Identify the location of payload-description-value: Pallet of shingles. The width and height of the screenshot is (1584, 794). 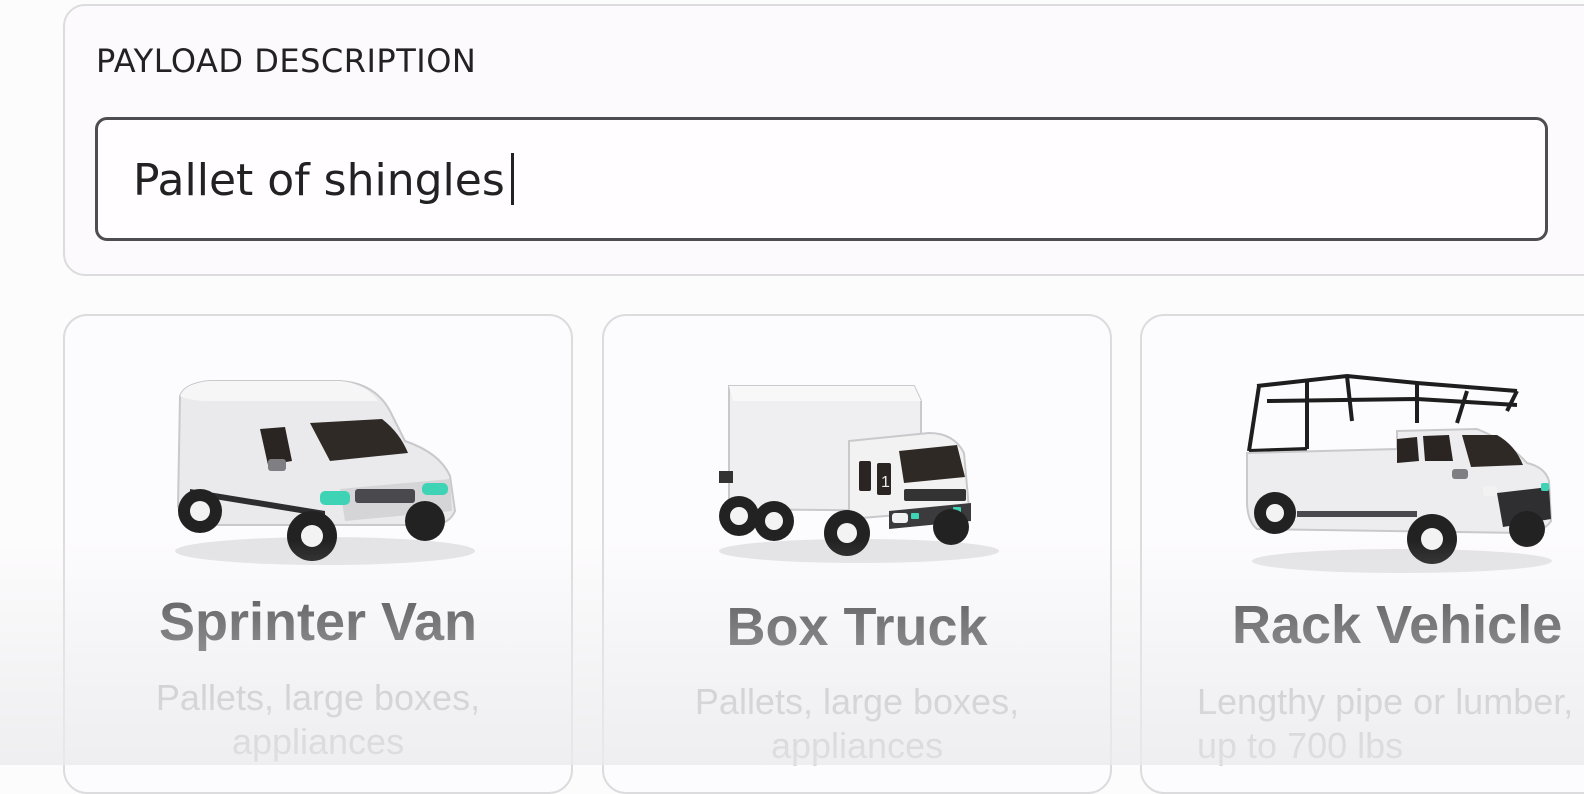
(323, 179).